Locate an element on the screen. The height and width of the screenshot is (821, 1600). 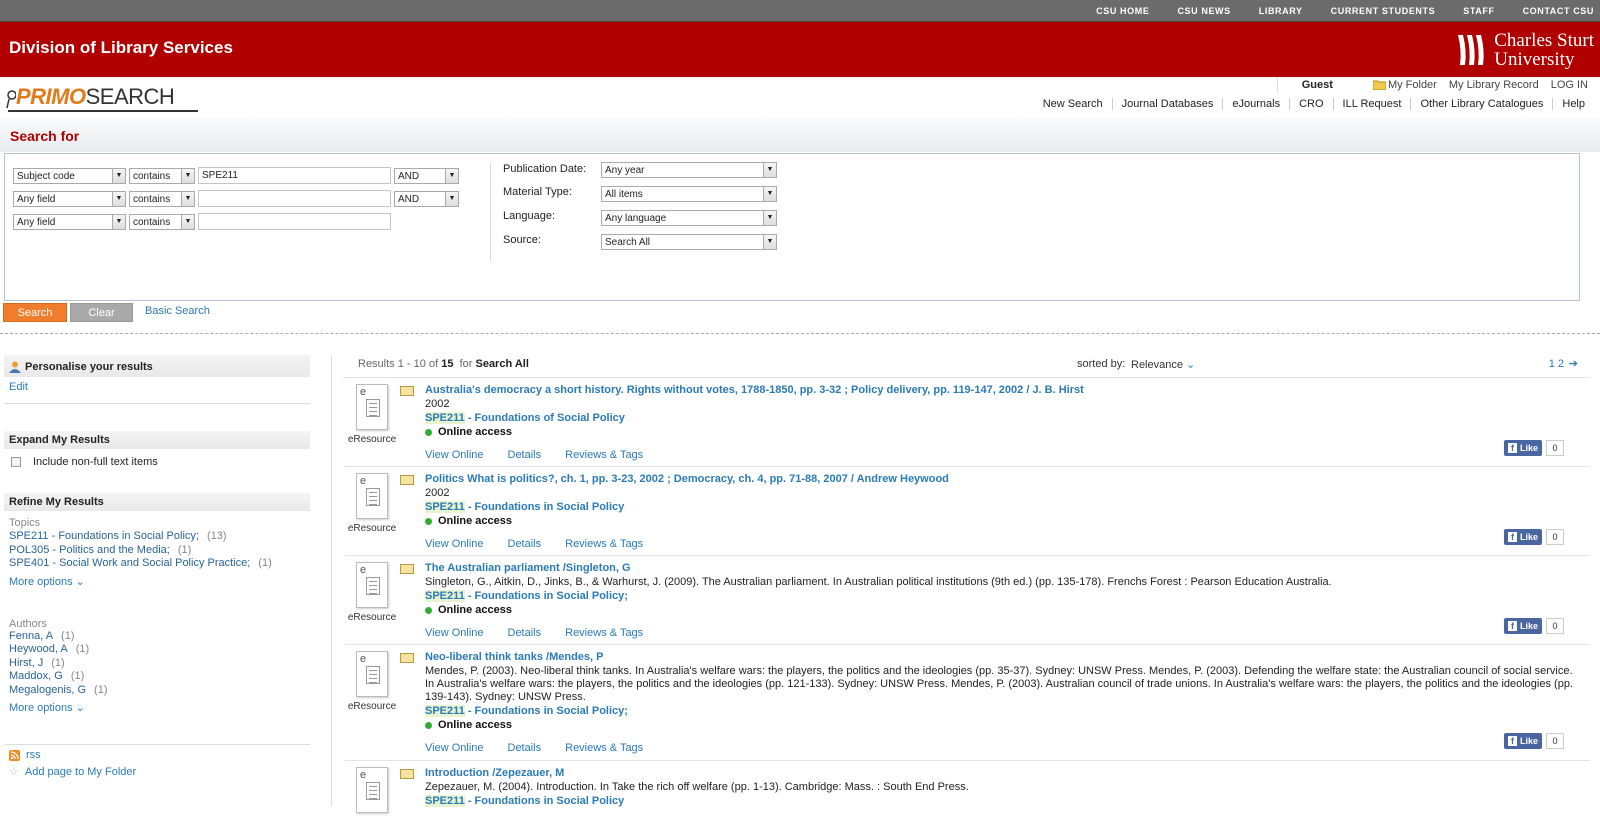
publication-date-select: Any year ▼ is located at coordinates (689, 170).